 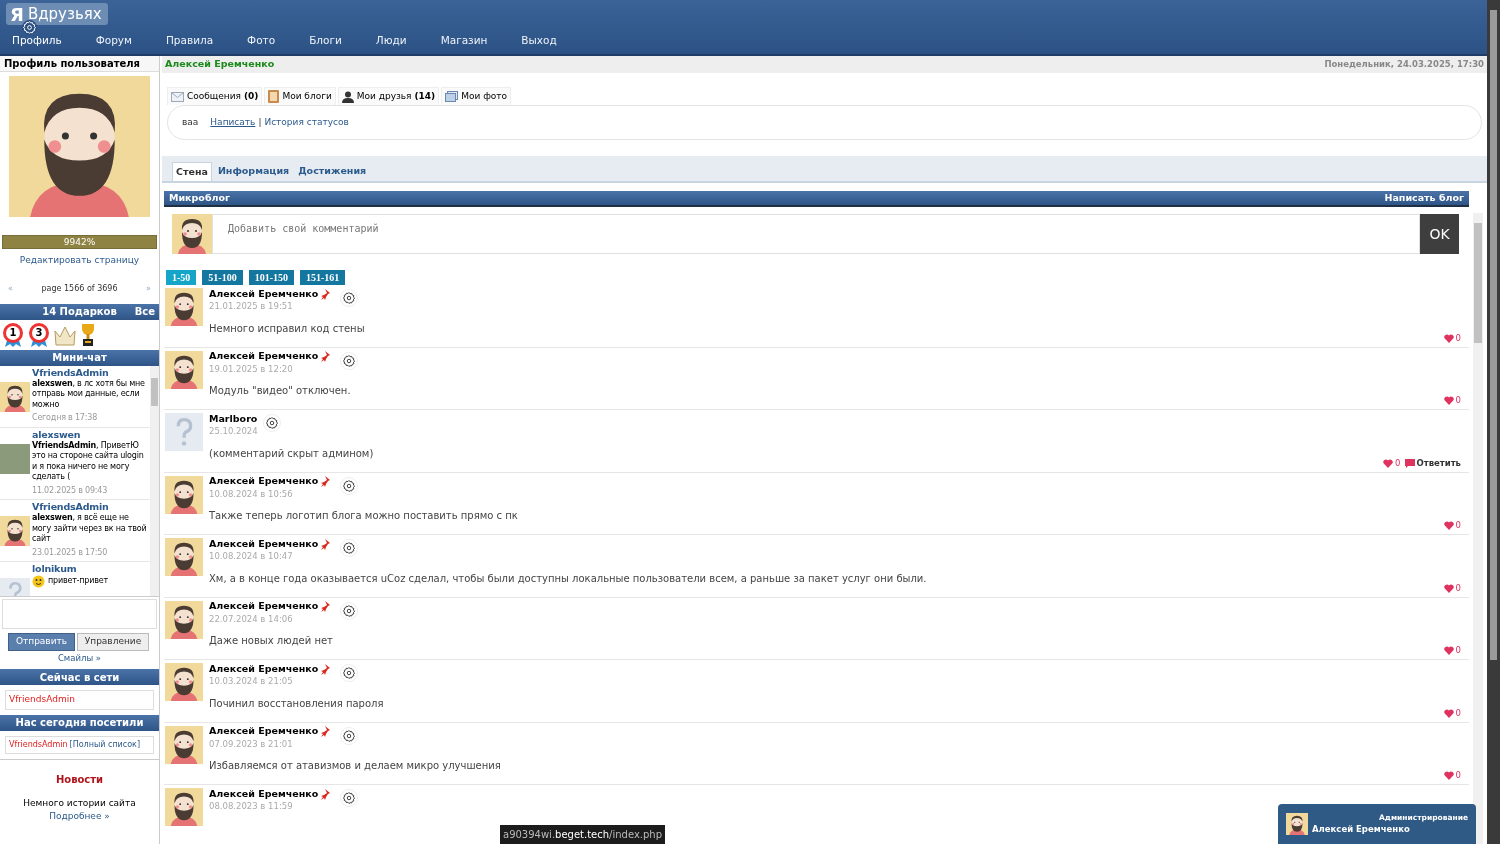 What do you see at coordinates (65, 335) in the screenshot?
I see `crown-icon` at bounding box center [65, 335].